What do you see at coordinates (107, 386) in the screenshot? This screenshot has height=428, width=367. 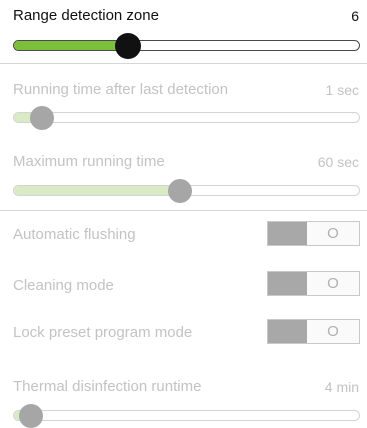 I see `thermal-disinfection-label: Thermal disinfection runtime` at bounding box center [107, 386].